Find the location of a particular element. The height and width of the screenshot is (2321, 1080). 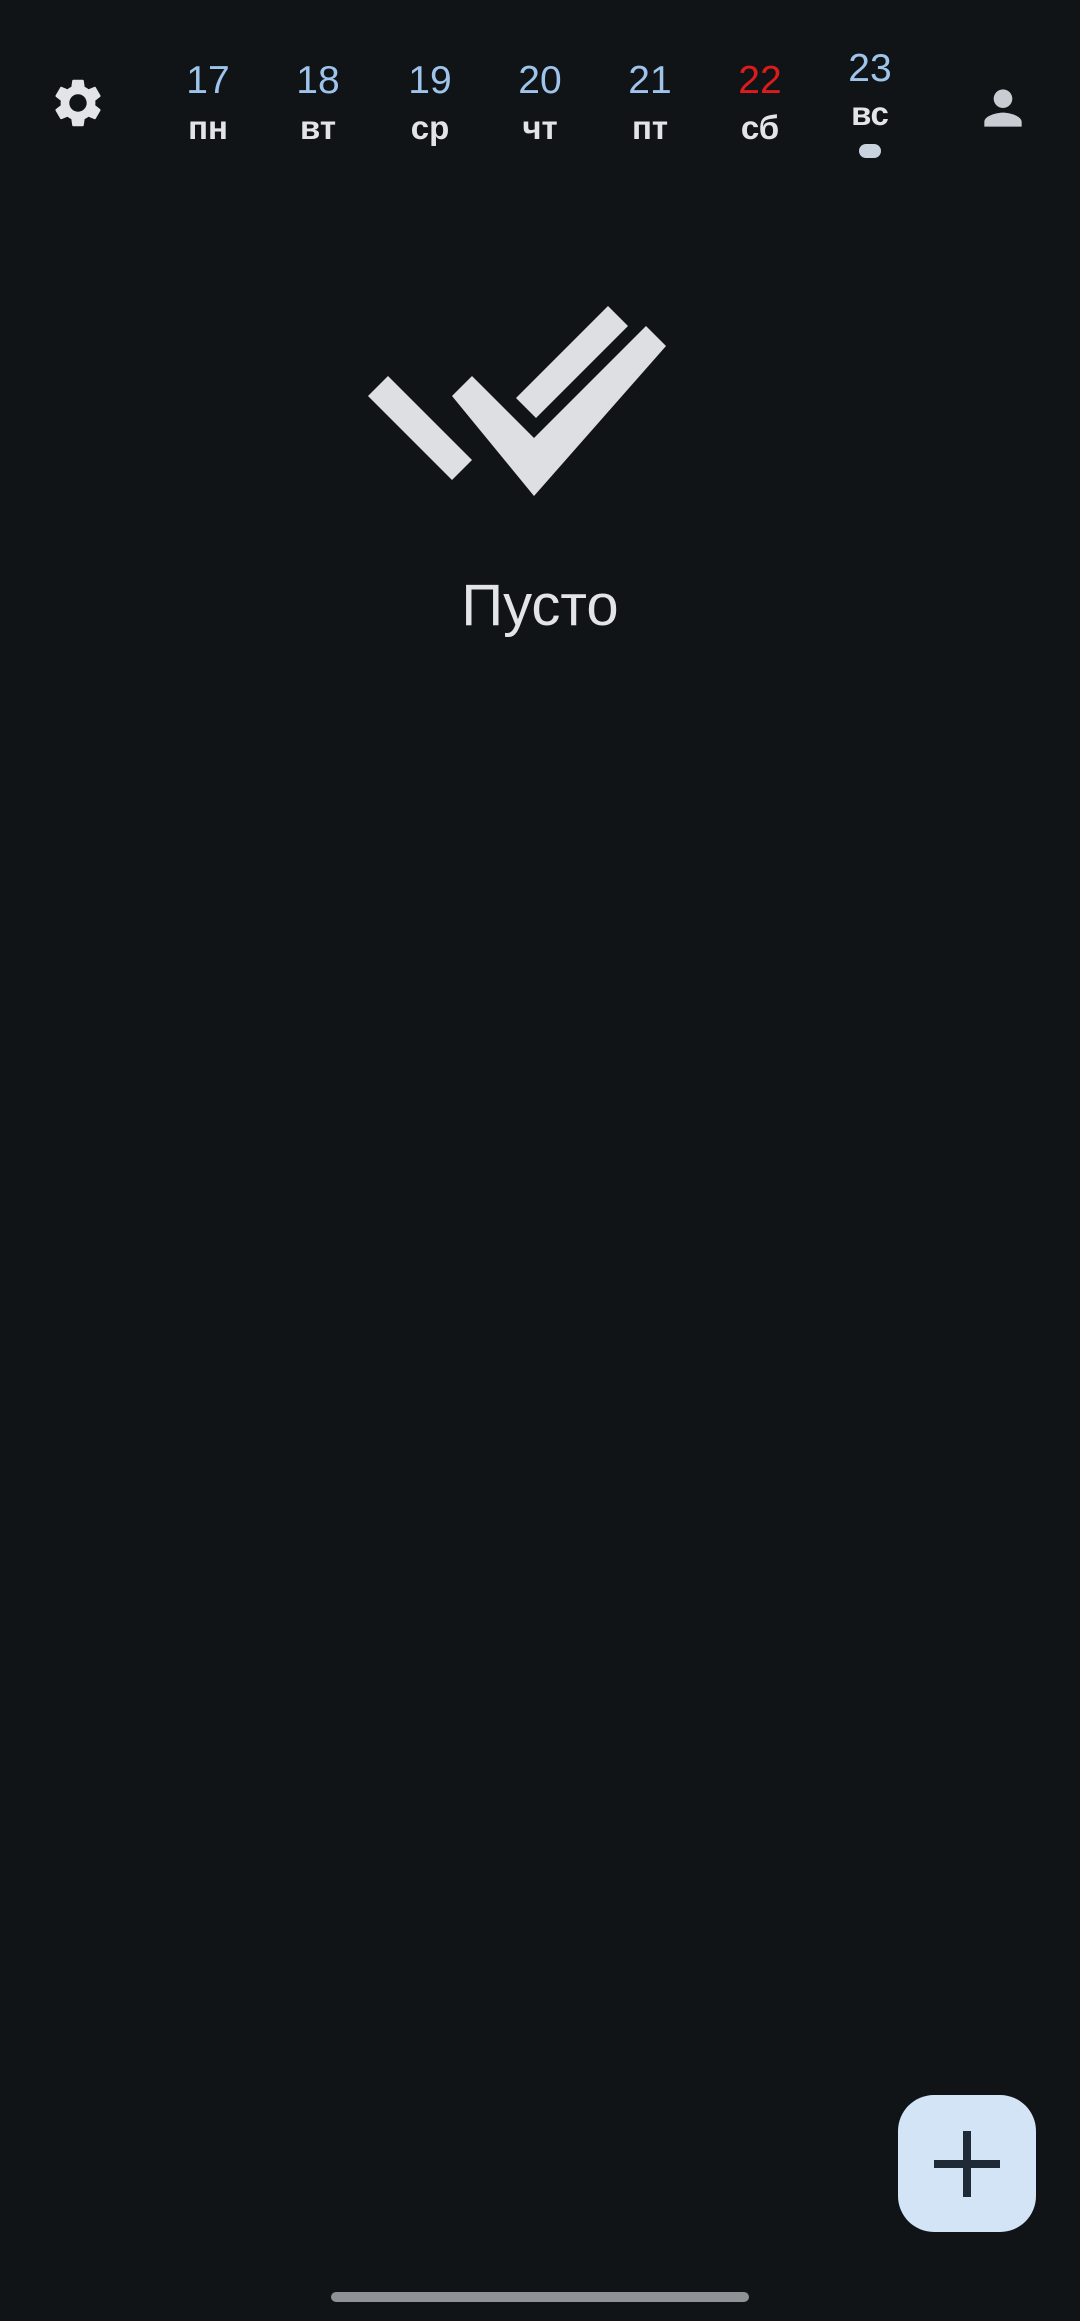

day-20: 20 чт is located at coordinates (540, 103).